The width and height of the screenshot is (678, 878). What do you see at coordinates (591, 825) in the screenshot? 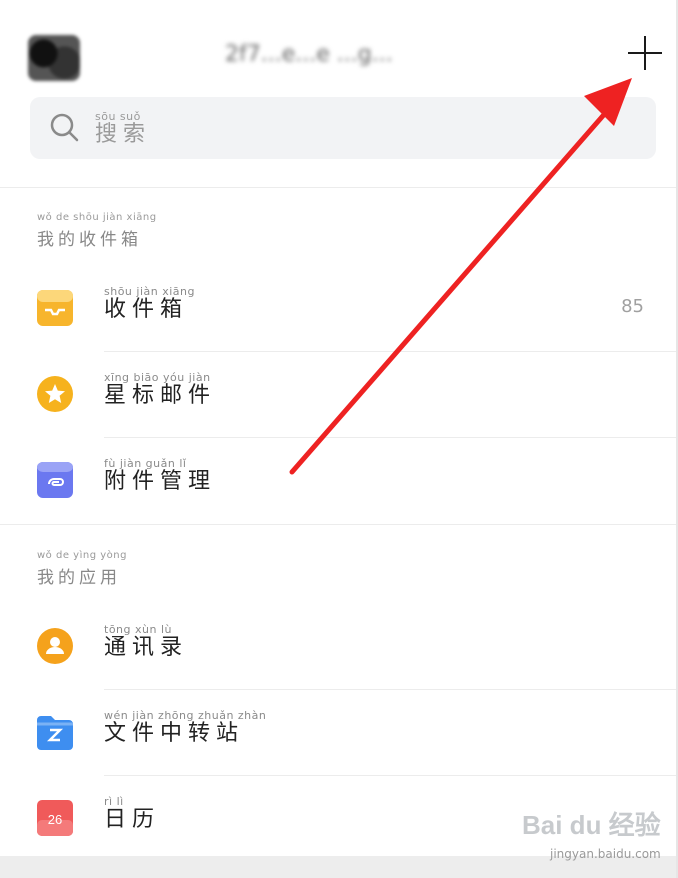
I see `watermark-text: Bai du 经验` at bounding box center [591, 825].